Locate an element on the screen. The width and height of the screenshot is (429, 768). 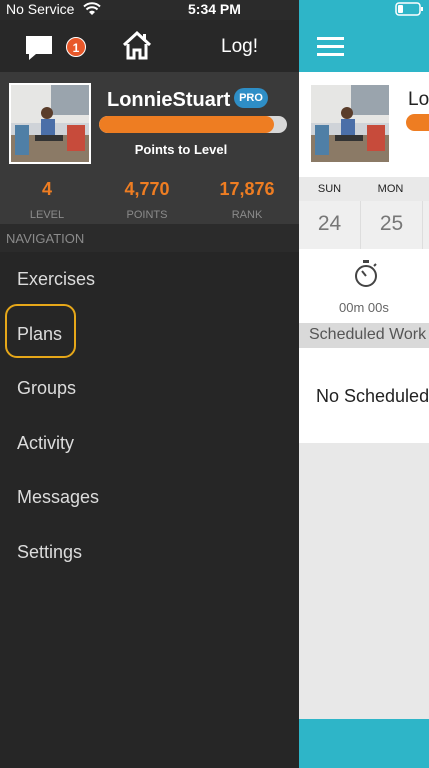
level-progress-fill is located at coordinates (186, 124).